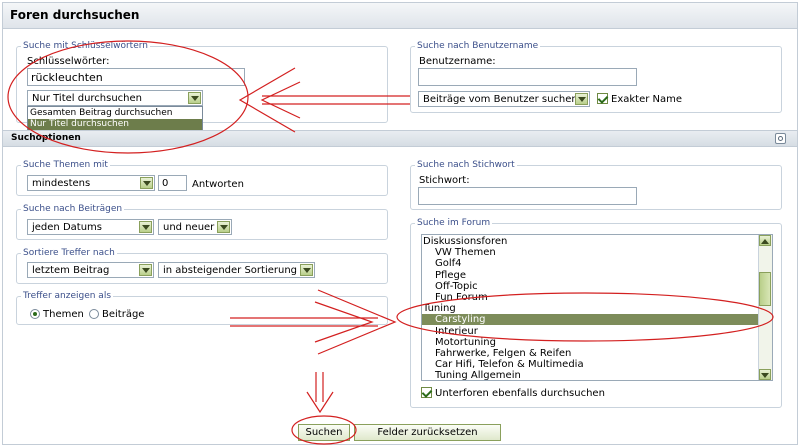  I want to click on tag-input, so click(527, 196).